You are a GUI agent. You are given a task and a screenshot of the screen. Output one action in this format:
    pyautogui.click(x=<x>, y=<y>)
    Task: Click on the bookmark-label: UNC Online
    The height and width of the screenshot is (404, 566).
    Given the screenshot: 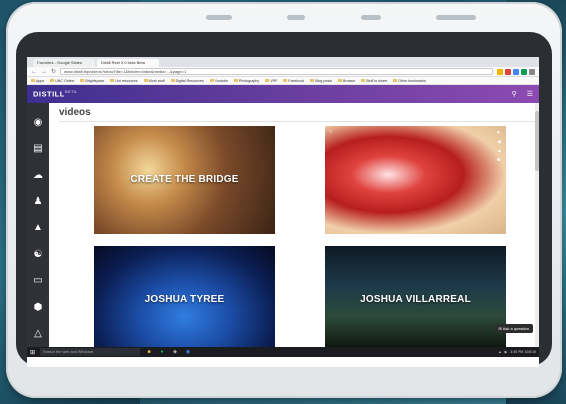 What is the action you would take?
    pyautogui.click(x=65, y=80)
    